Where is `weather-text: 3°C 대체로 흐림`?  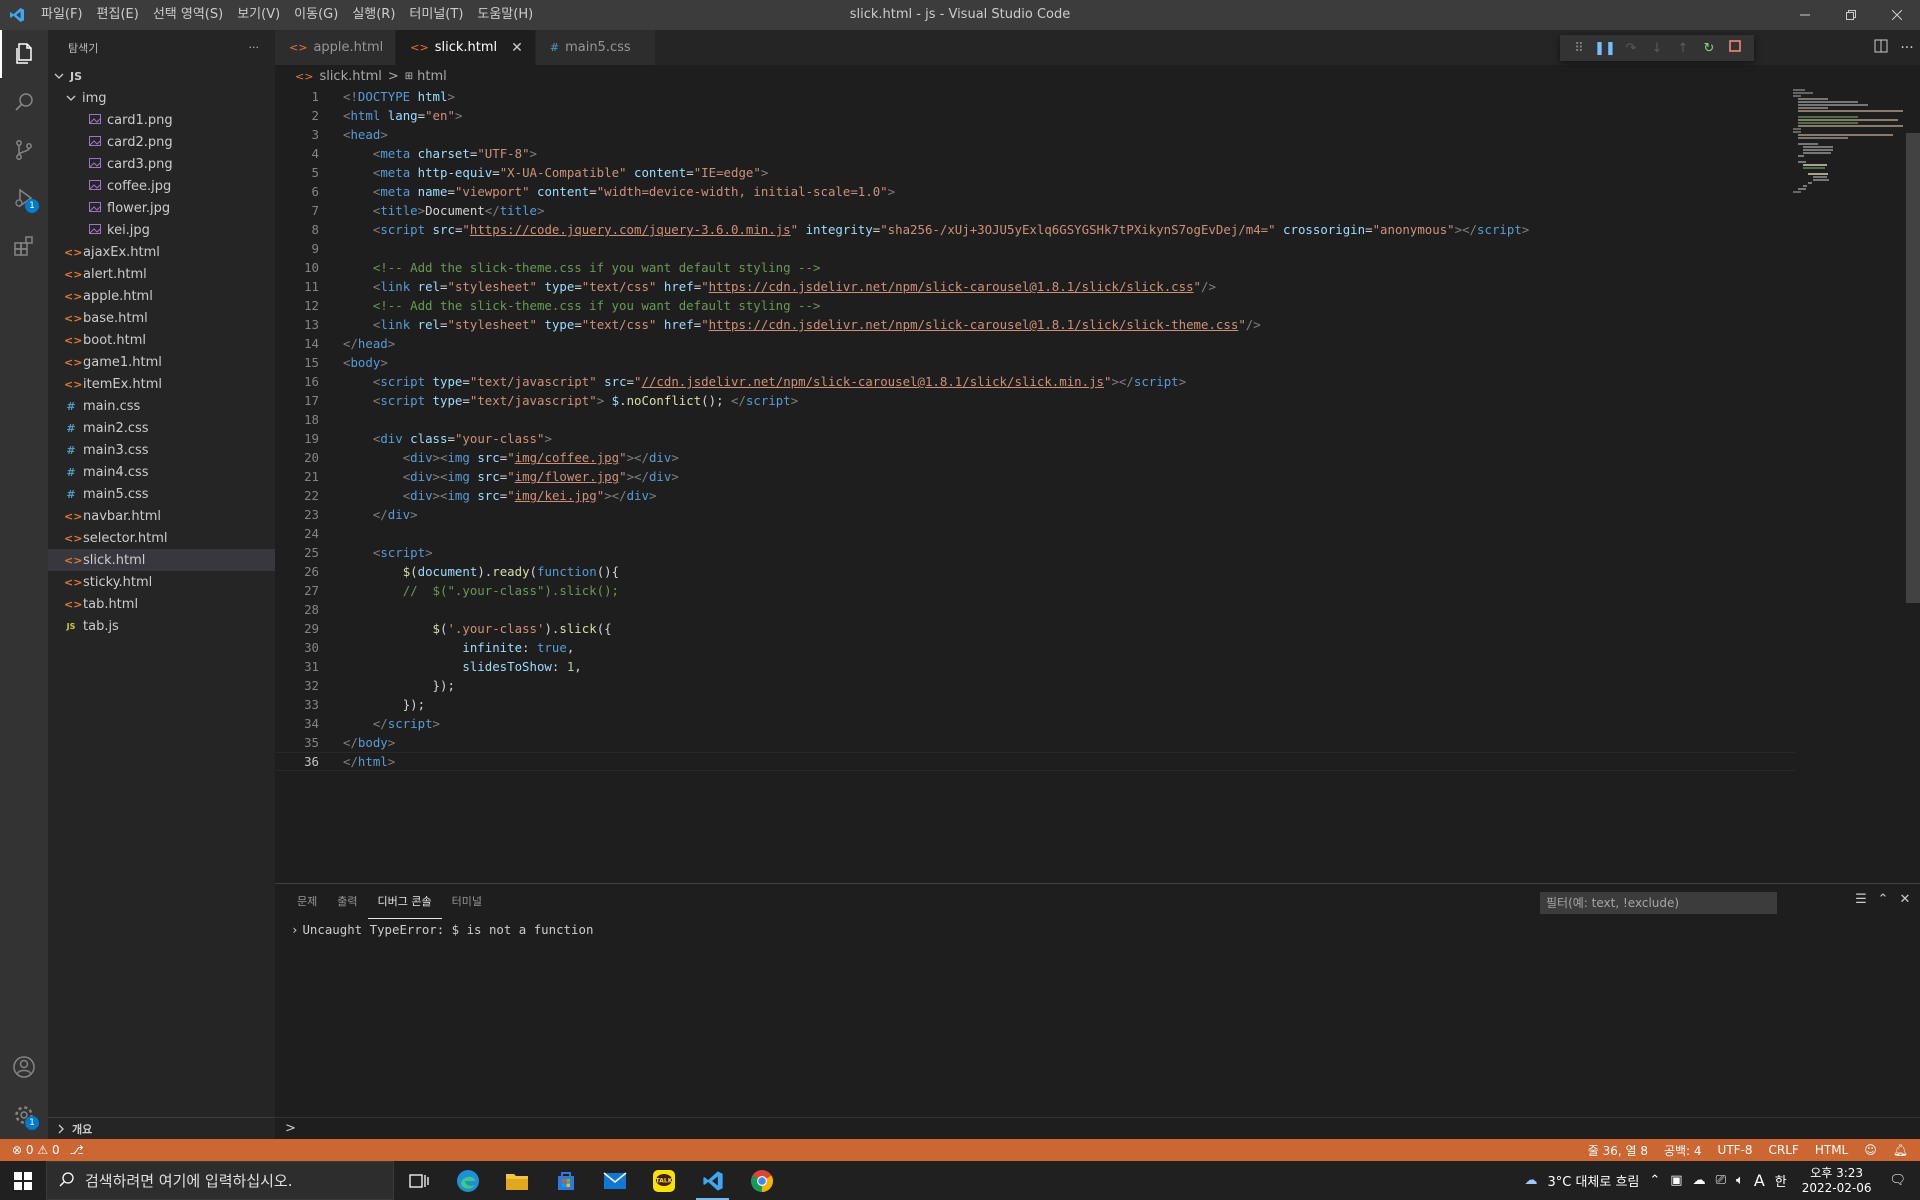 weather-text: 3°C 대체로 흐림 is located at coordinates (1593, 1180).